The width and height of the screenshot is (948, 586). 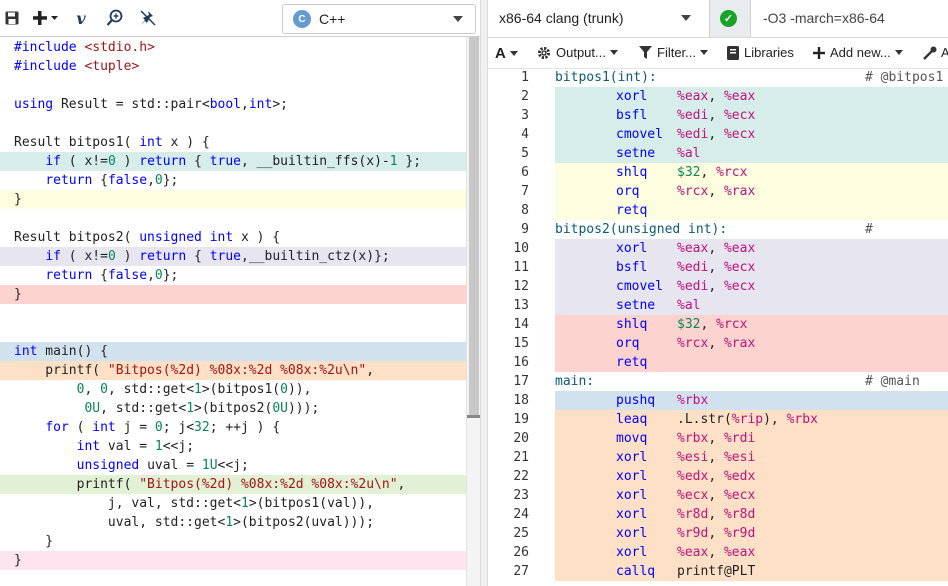 I want to click on scrollbar-thumb, so click(x=474, y=227).